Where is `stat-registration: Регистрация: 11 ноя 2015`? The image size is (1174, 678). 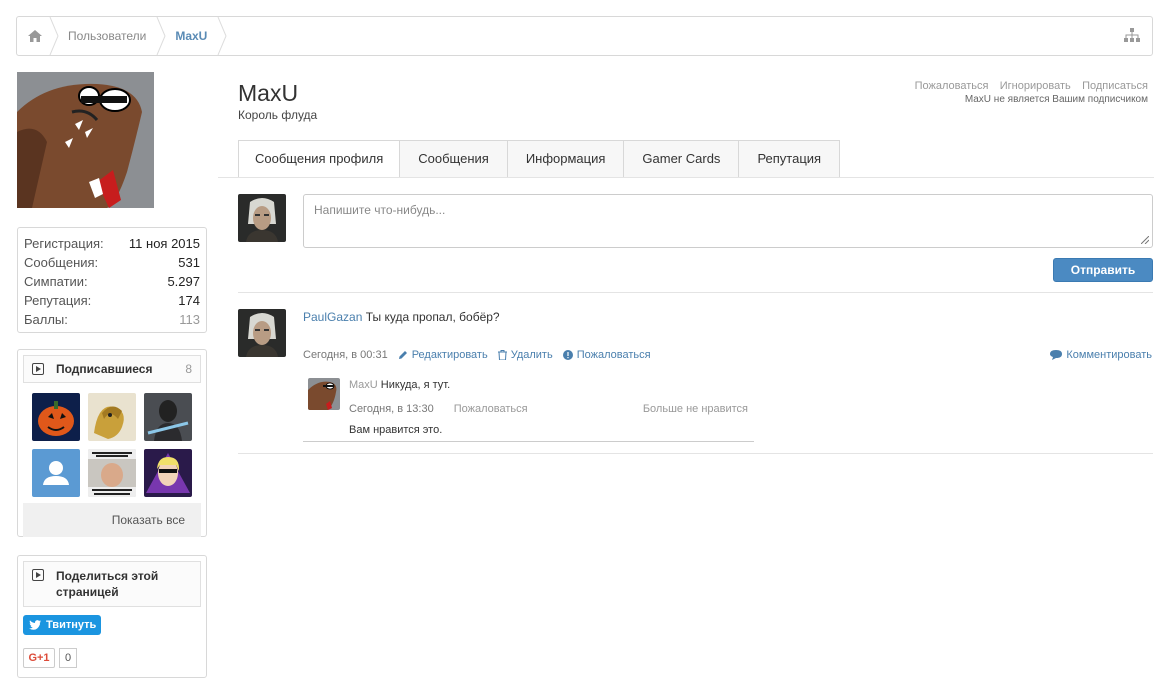
stat-registration: Регистрация: 11 ноя 2015 is located at coordinates (112, 243).